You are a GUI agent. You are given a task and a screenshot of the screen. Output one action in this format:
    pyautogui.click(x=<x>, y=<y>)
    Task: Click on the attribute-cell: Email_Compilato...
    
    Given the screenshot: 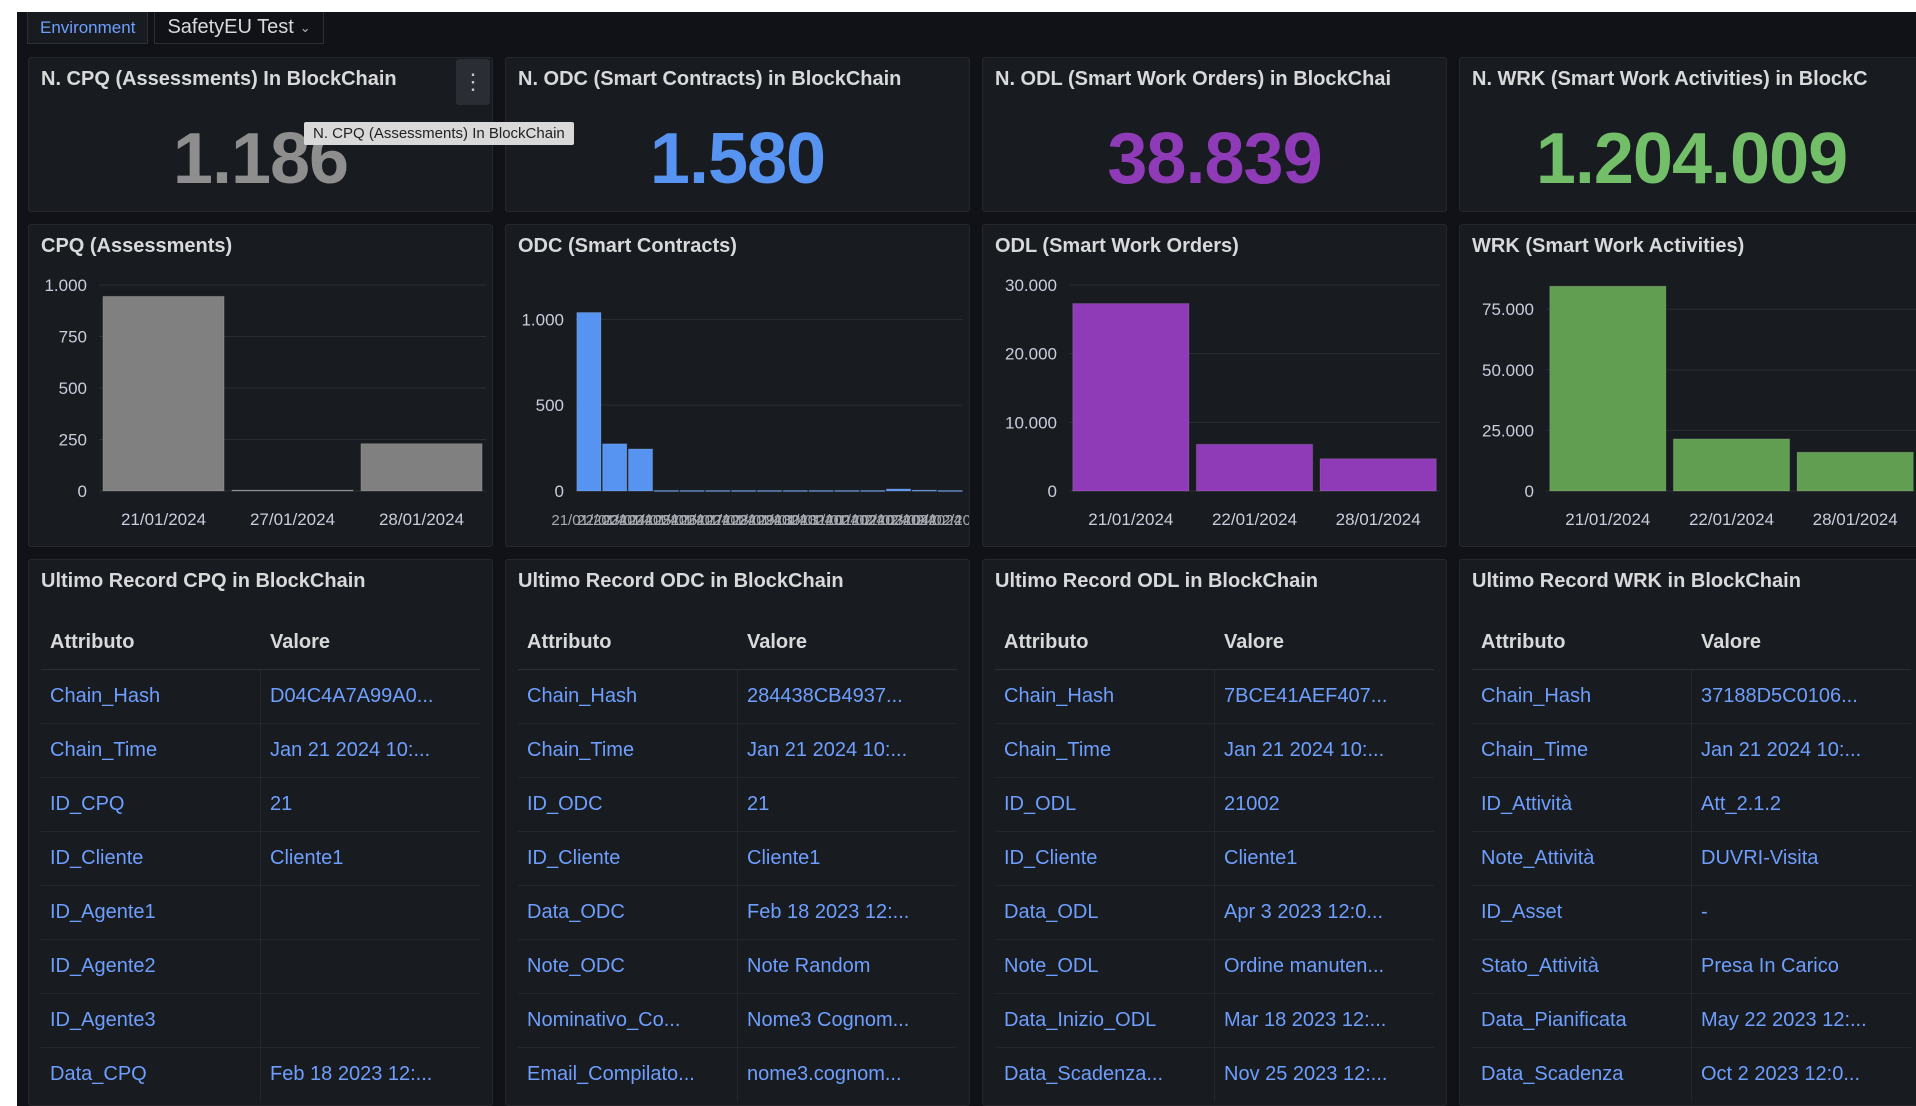 What is the action you would take?
    pyautogui.click(x=628, y=1074)
    